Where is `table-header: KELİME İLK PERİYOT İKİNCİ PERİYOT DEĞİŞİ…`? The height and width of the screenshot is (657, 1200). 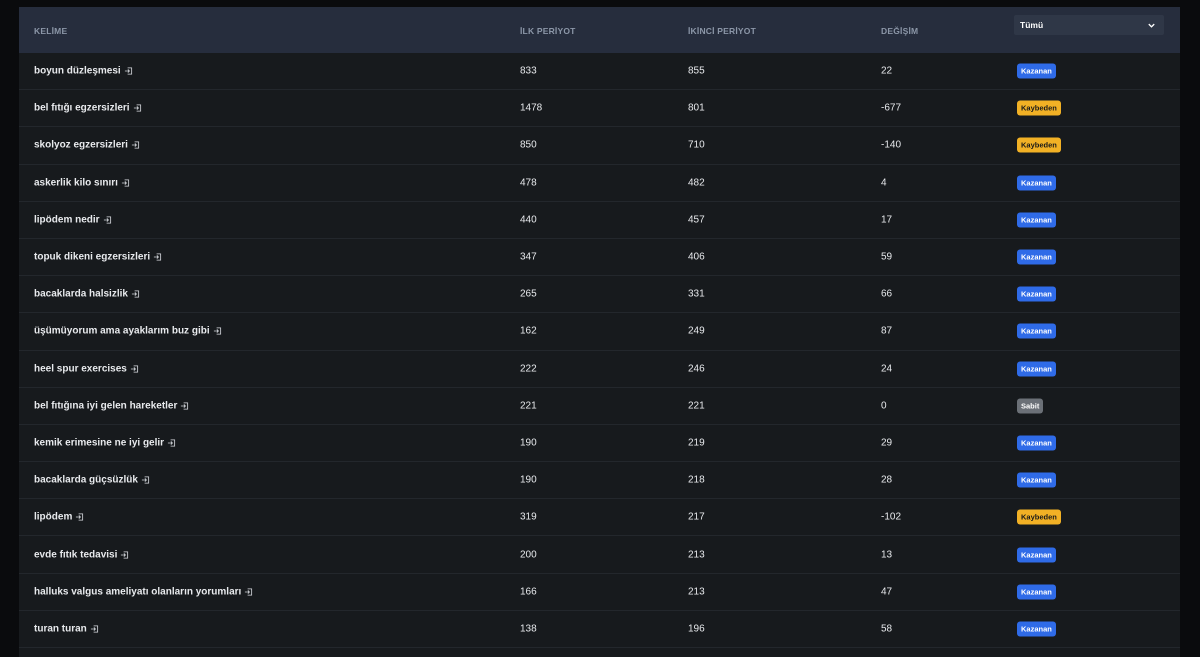 table-header: KELİME İLK PERİYOT İKİNCİ PERİYOT DEĞİŞİ… is located at coordinates (599, 30).